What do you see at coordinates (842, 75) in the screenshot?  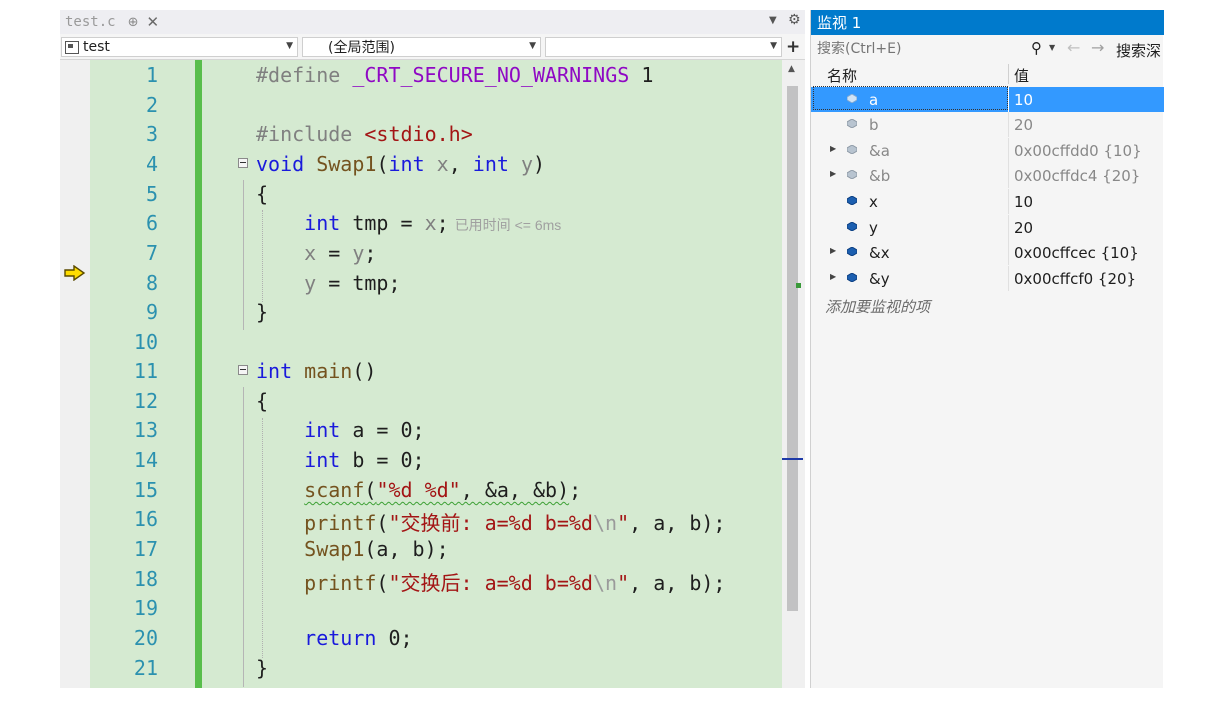 I see `column-header-name: 名称` at bounding box center [842, 75].